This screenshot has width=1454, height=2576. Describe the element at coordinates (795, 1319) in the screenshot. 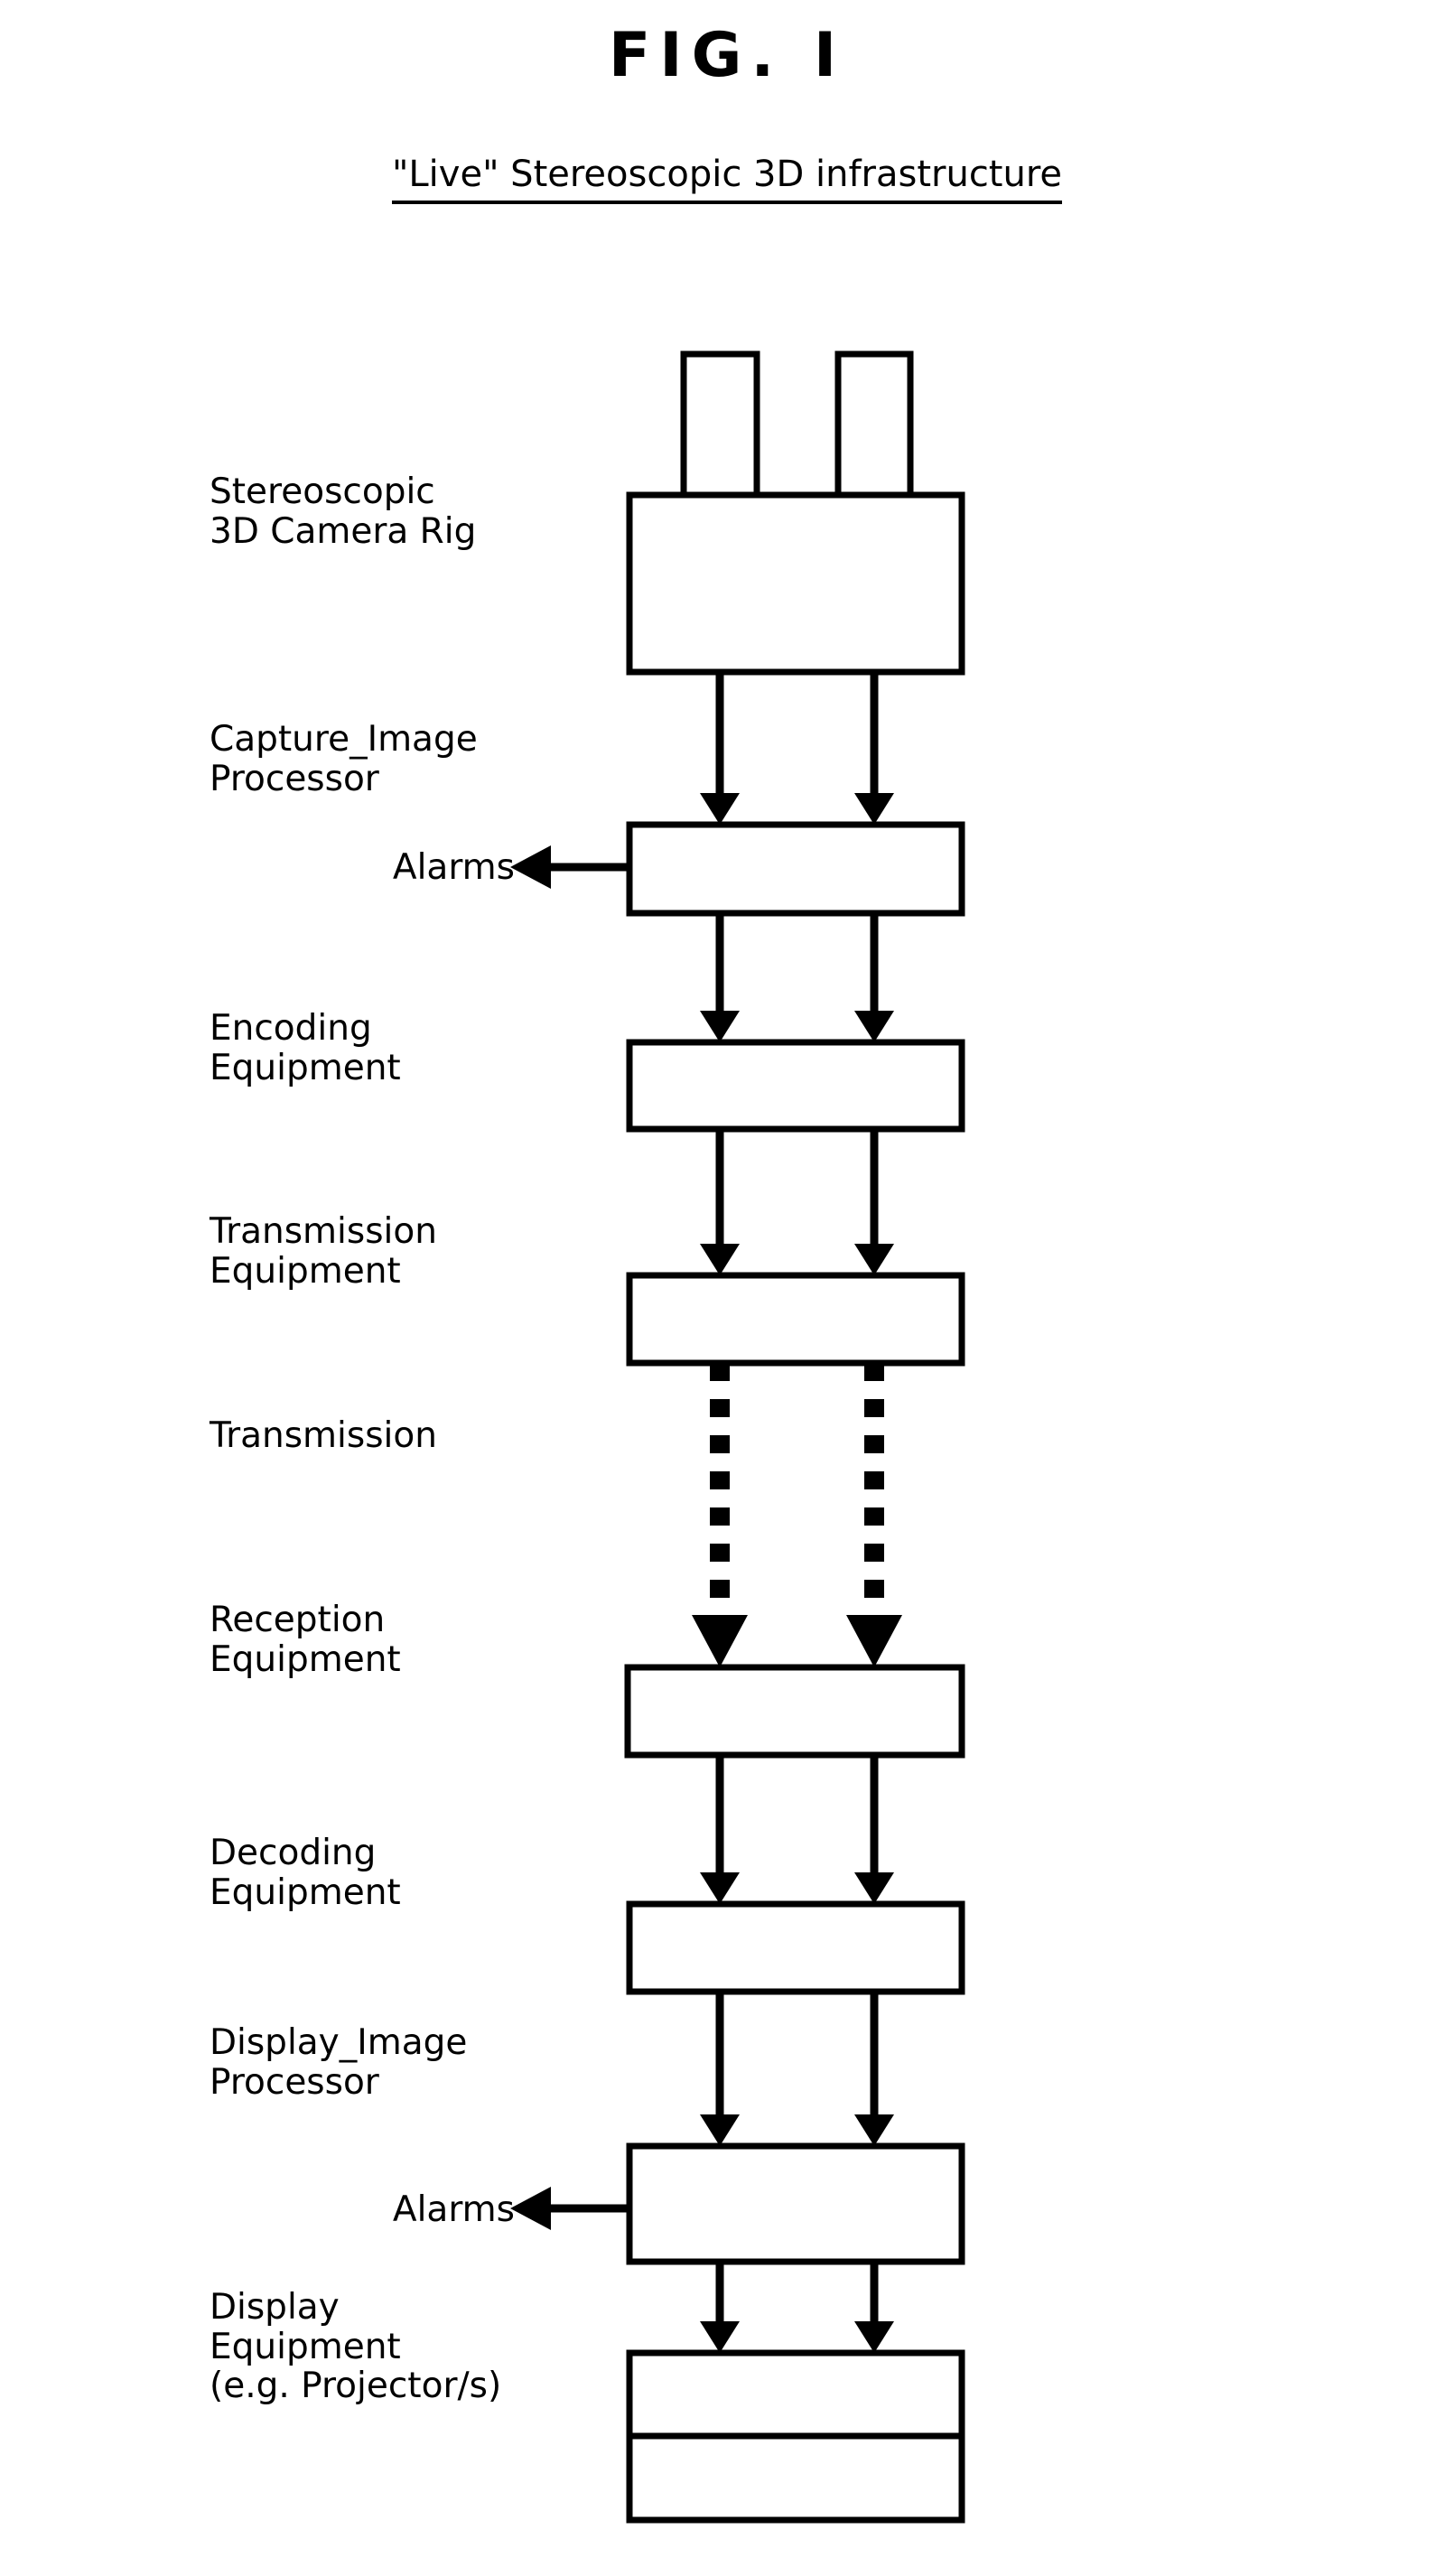

I see `box-transmission-equipment` at that location.